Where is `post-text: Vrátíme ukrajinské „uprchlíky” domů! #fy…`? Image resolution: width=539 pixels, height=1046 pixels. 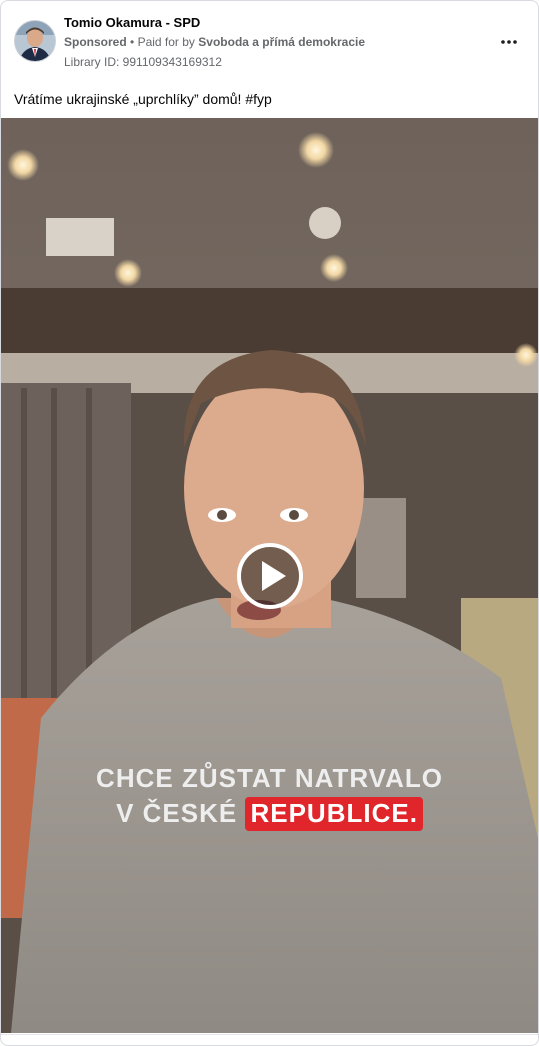 post-text: Vrátíme ukrajinské „uprchlíky” domů! #fy… is located at coordinates (143, 99).